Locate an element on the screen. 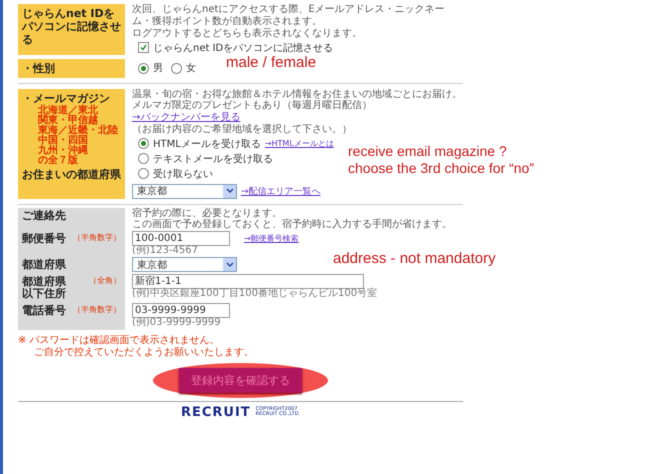  instruction-text: （お届け内容のご希望地域を選択して下さい。） is located at coordinates (242, 130).